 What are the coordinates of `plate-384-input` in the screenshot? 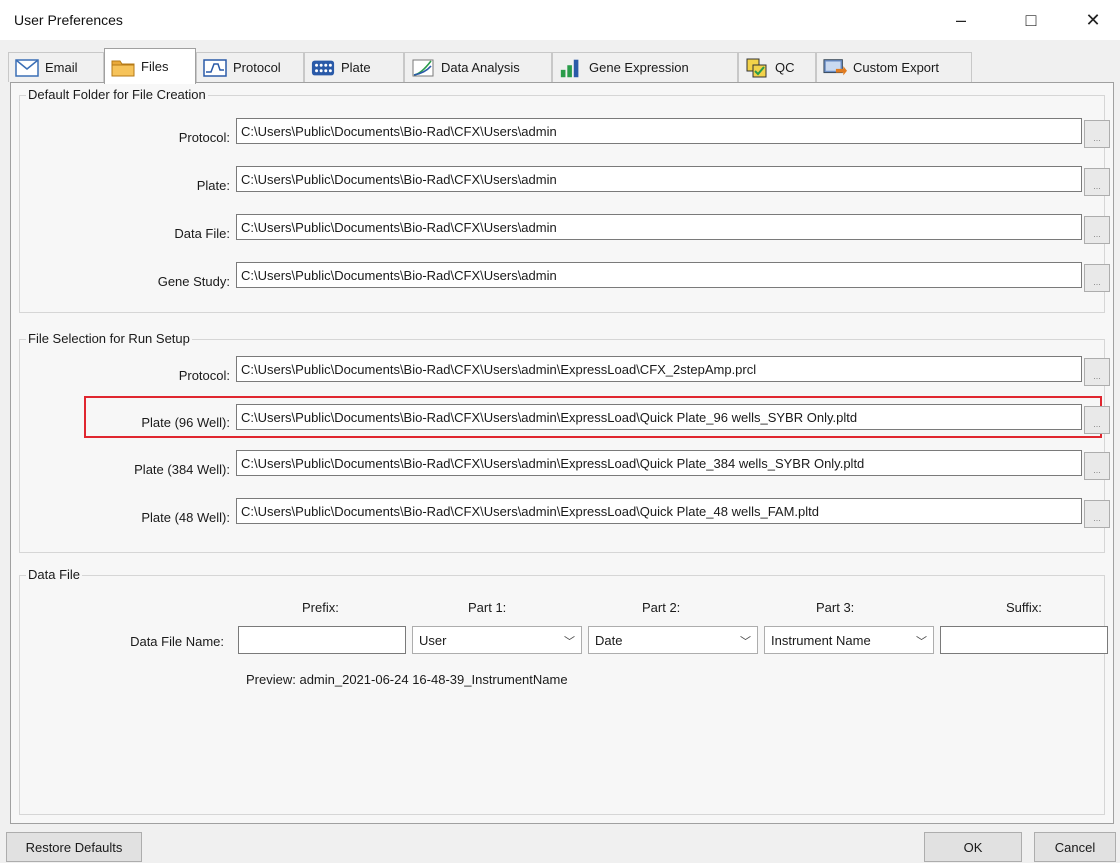 It's located at (659, 463).